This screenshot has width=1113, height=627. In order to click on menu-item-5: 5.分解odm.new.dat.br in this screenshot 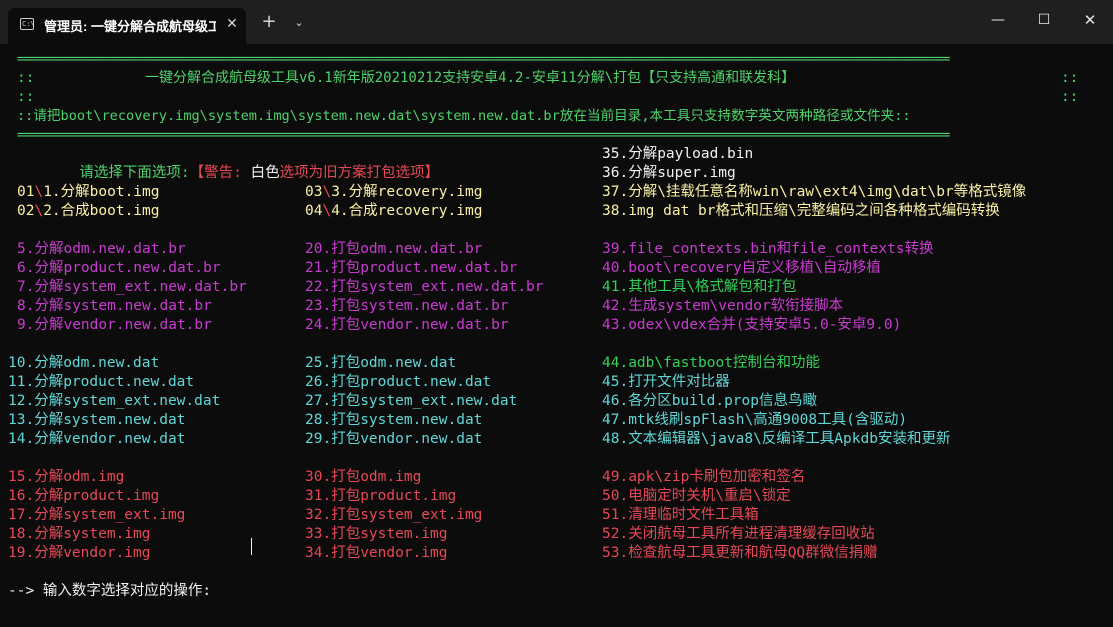, I will do `click(101, 249)`.